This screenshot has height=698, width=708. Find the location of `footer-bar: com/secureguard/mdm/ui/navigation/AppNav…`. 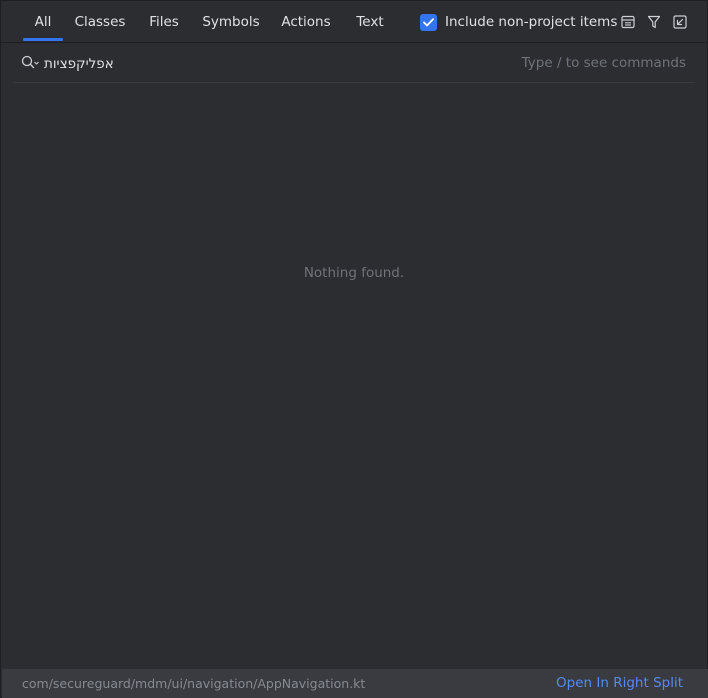

footer-bar: com/secureguard/mdm/ui/navigation/AppNav… is located at coordinates (355, 683).